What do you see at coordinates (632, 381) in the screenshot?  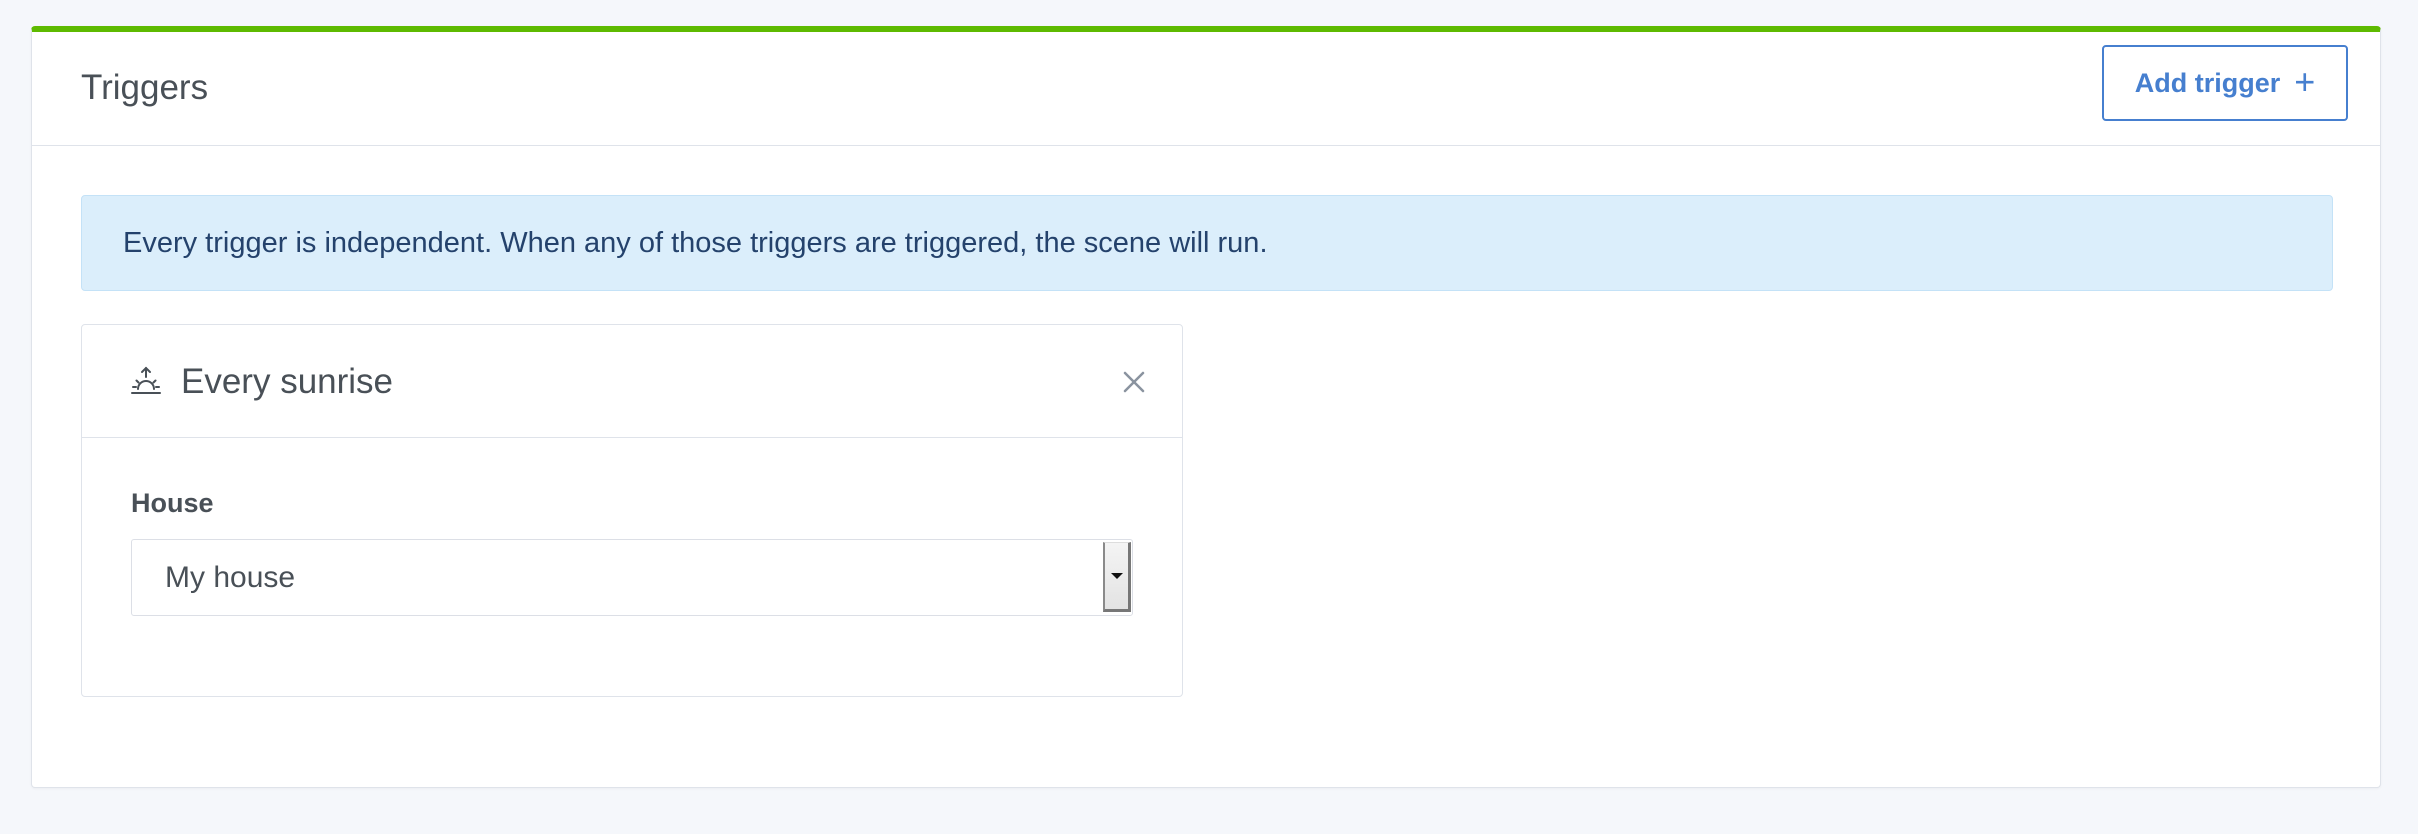 I see `trigger-header: Every sunrise` at bounding box center [632, 381].